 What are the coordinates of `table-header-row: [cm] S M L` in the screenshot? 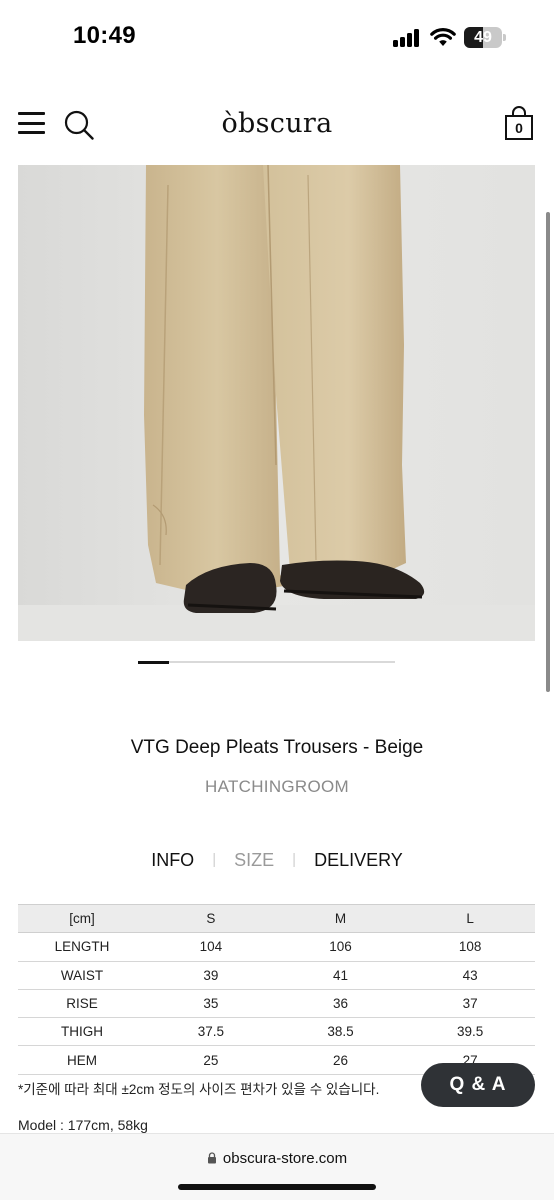 It's located at (276, 919).